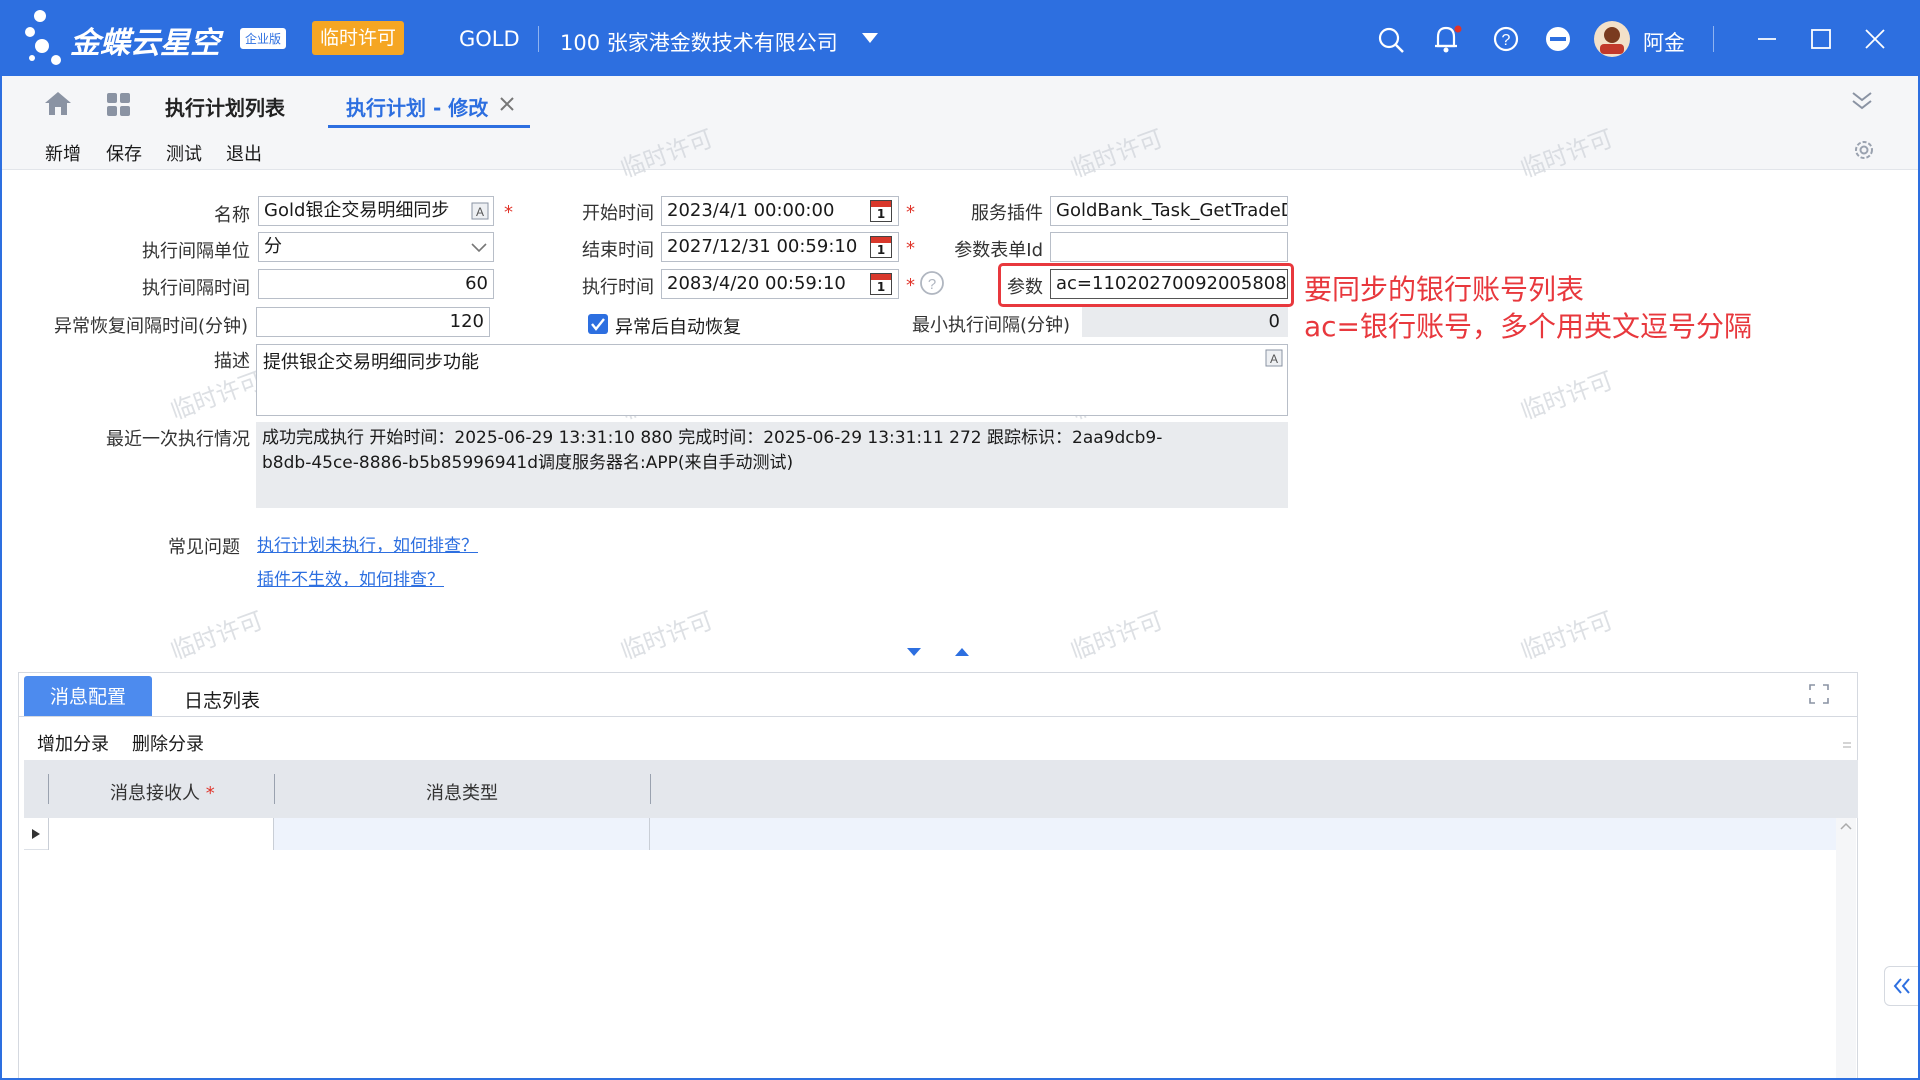 This screenshot has height=1080, width=1920. What do you see at coordinates (941, 789) in the screenshot?
I see `grid-header` at bounding box center [941, 789].